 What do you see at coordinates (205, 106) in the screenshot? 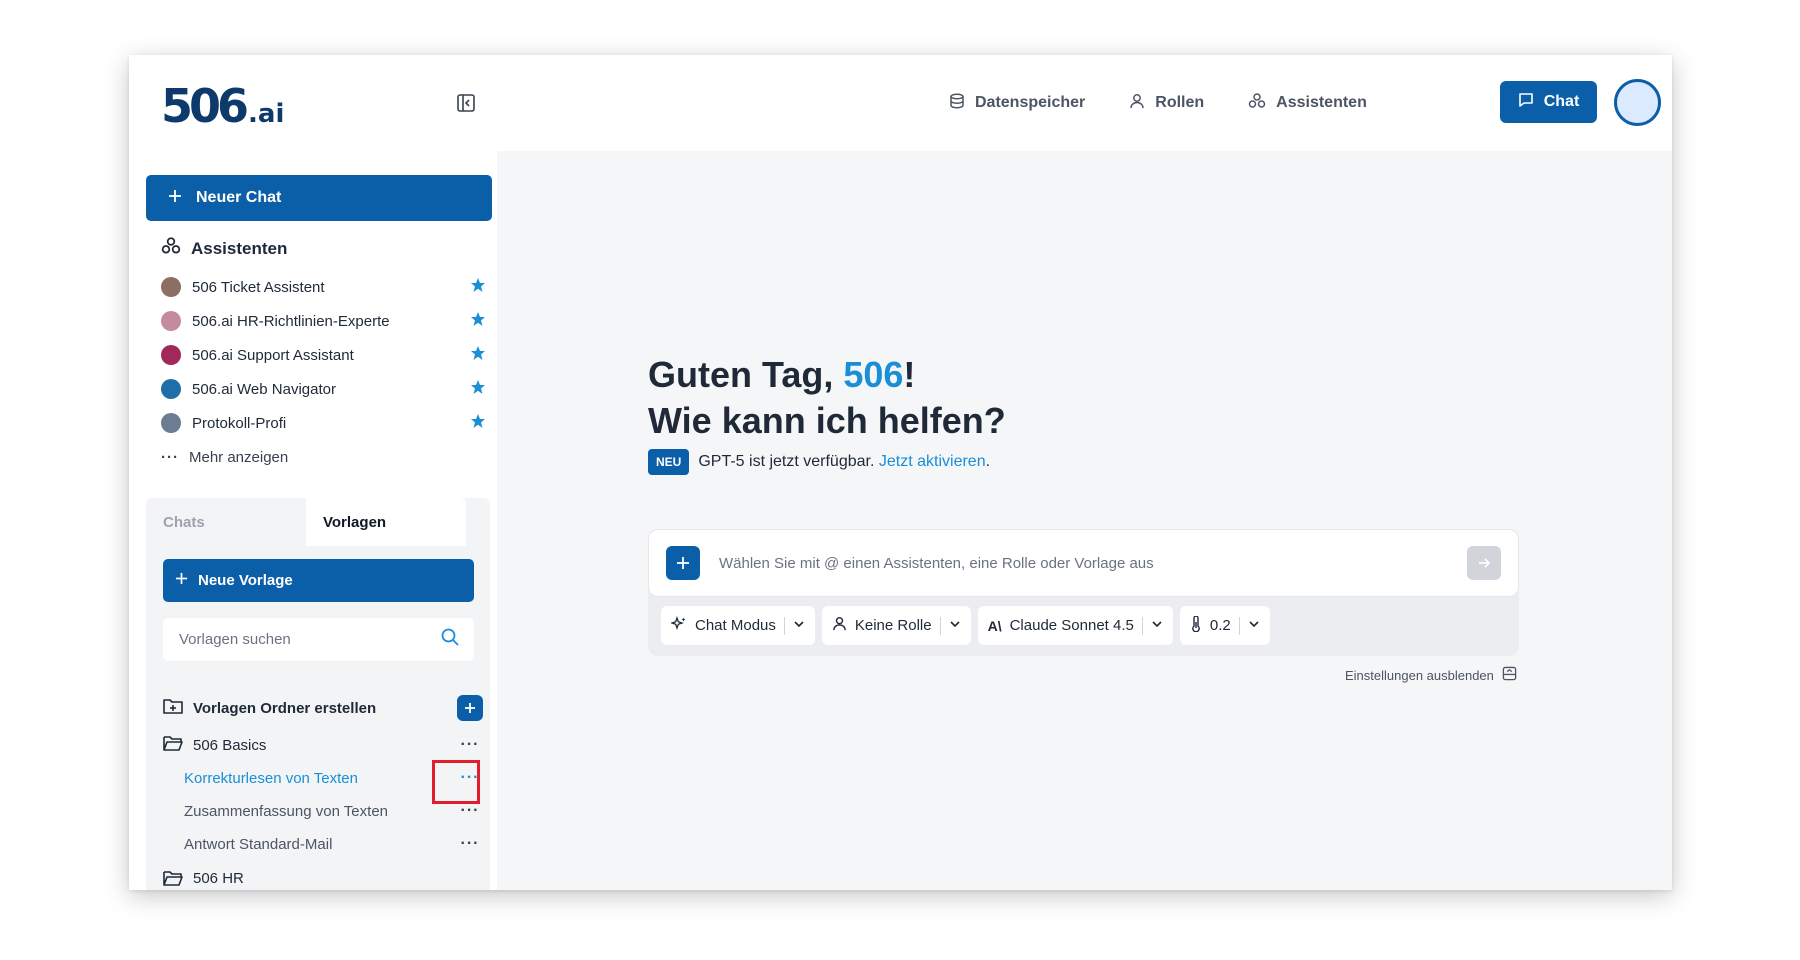
I see `logo-main: 506` at bounding box center [205, 106].